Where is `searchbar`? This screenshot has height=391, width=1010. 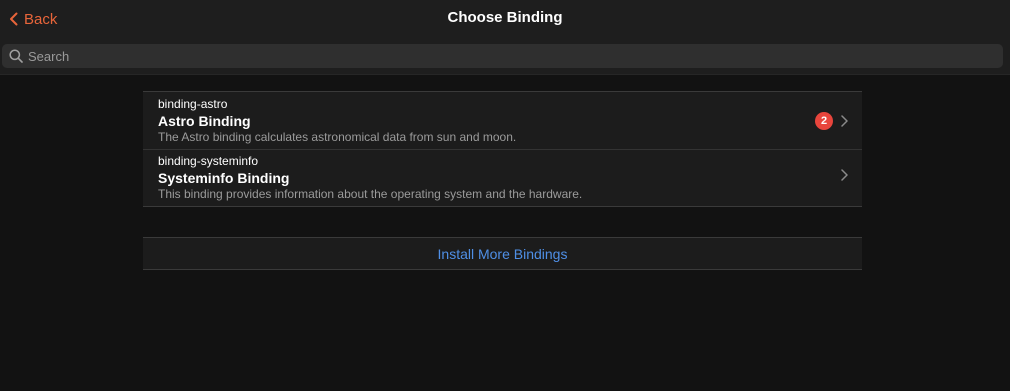
searchbar is located at coordinates (502, 56).